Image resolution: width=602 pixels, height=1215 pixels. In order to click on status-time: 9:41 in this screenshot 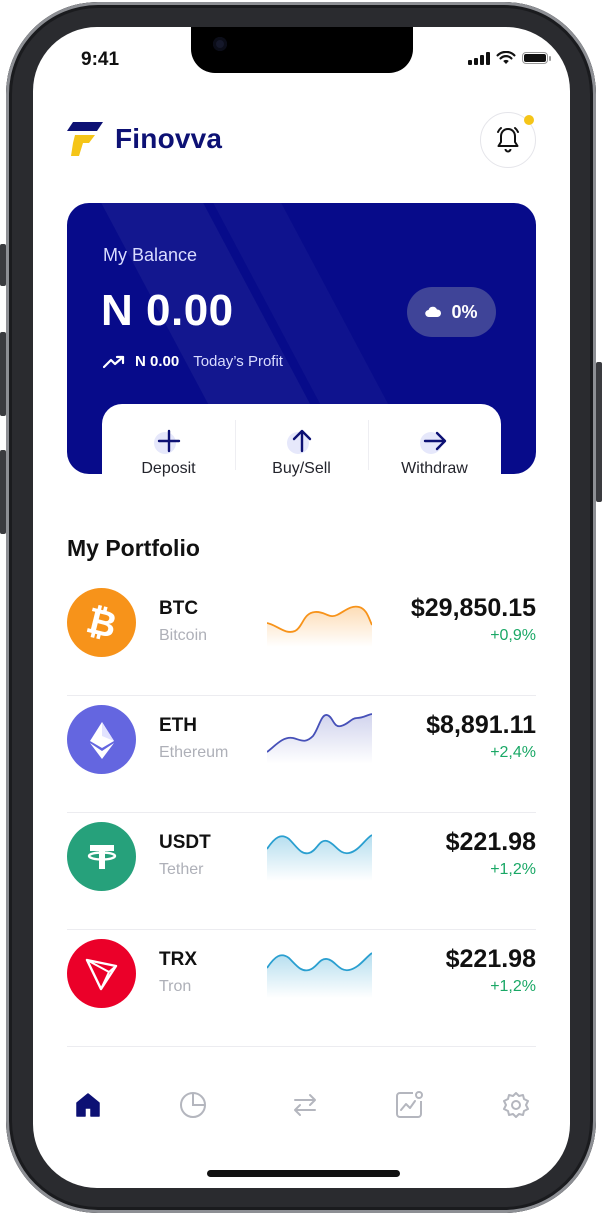, I will do `click(100, 59)`.